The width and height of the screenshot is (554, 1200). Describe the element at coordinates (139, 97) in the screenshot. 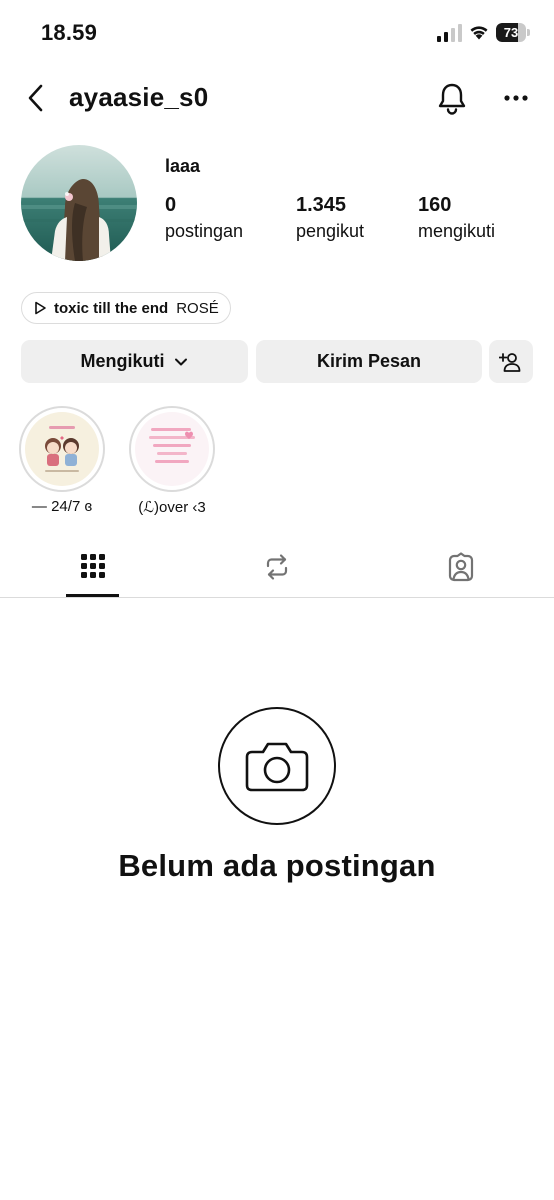

I see `profile-username: ayaasie_s0` at that location.